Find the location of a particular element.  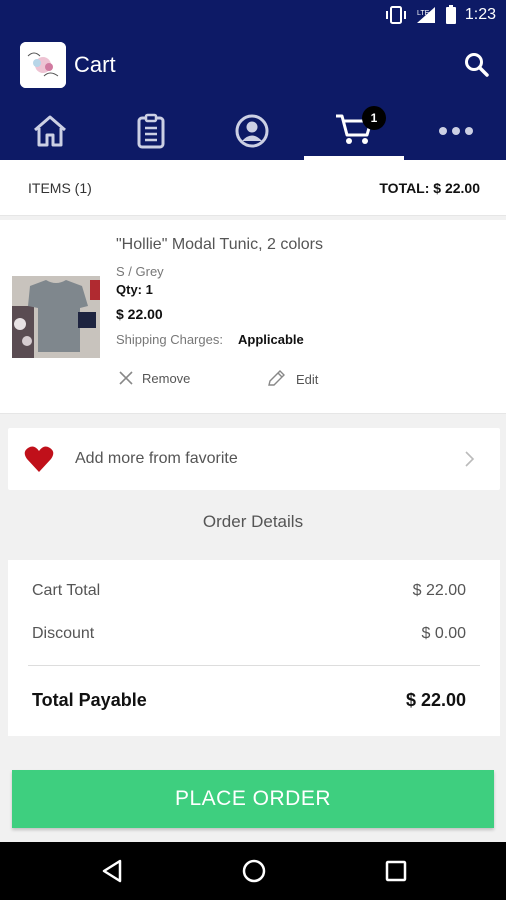

home-icon is located at coordinates (50, 131).